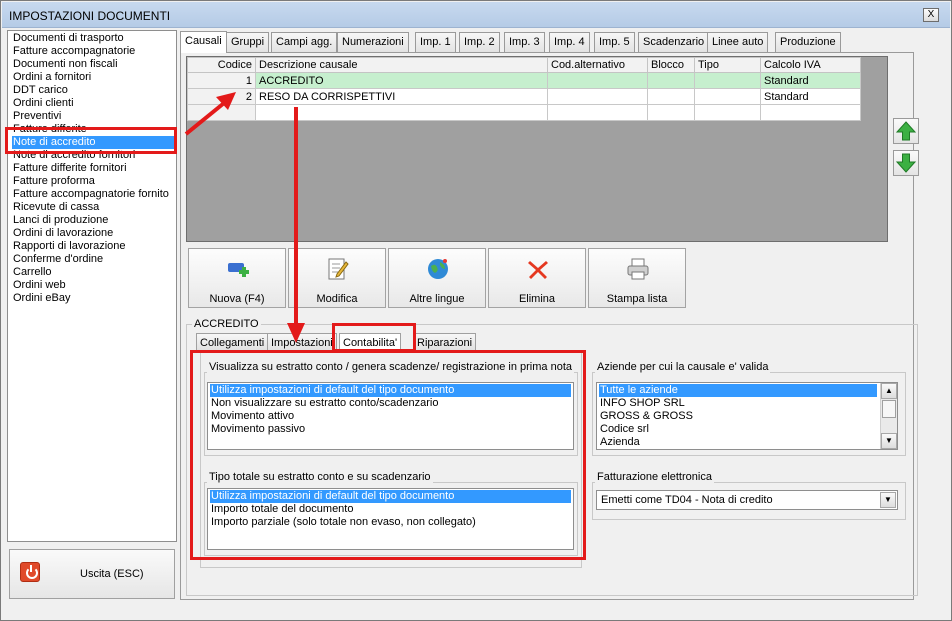  What do you see at coordinates (747, 500) in the screenshot?
I see `fatturazione-select: Emetti come TD04 - Nota di credito ▼` at bounding box center [747, 500].